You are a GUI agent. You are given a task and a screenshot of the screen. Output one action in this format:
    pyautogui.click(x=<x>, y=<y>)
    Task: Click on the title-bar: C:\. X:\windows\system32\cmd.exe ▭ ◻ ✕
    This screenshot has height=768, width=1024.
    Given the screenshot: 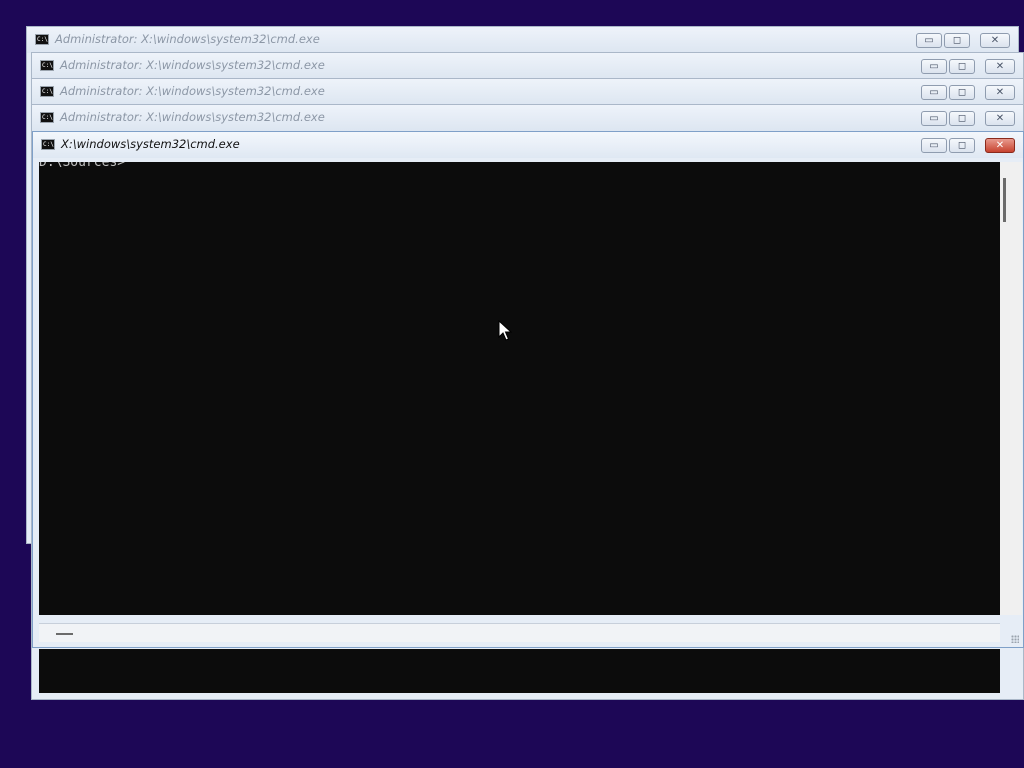 What is the action you would take?
    pyautogui.click(x=528, y=145)
    